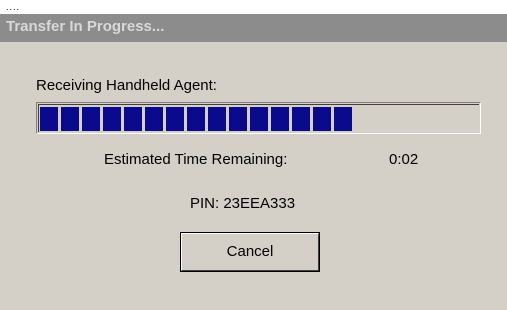 The image size is (507, 310). I want to click on estimated-time-label: Estimated Time Remaining:, so click(196, 159).